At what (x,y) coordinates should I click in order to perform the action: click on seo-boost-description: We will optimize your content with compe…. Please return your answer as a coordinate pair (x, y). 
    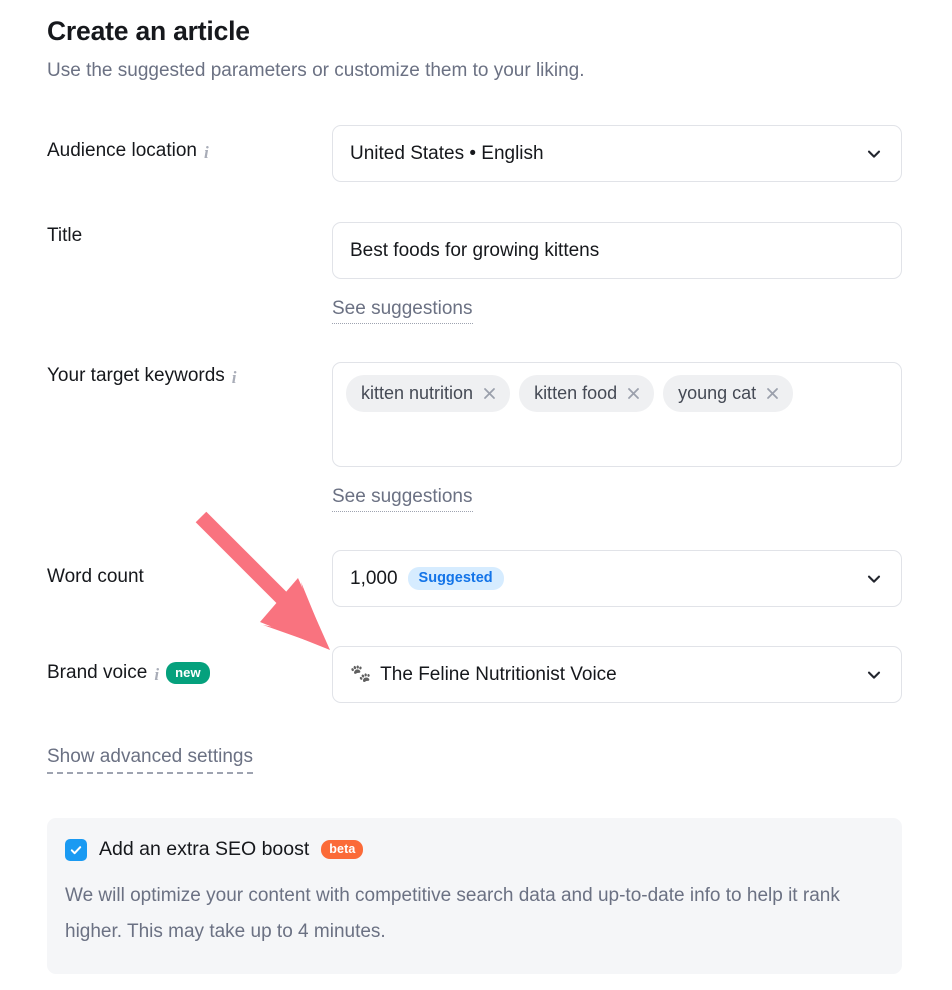
    Looking at the image, I should click on (452, 914).